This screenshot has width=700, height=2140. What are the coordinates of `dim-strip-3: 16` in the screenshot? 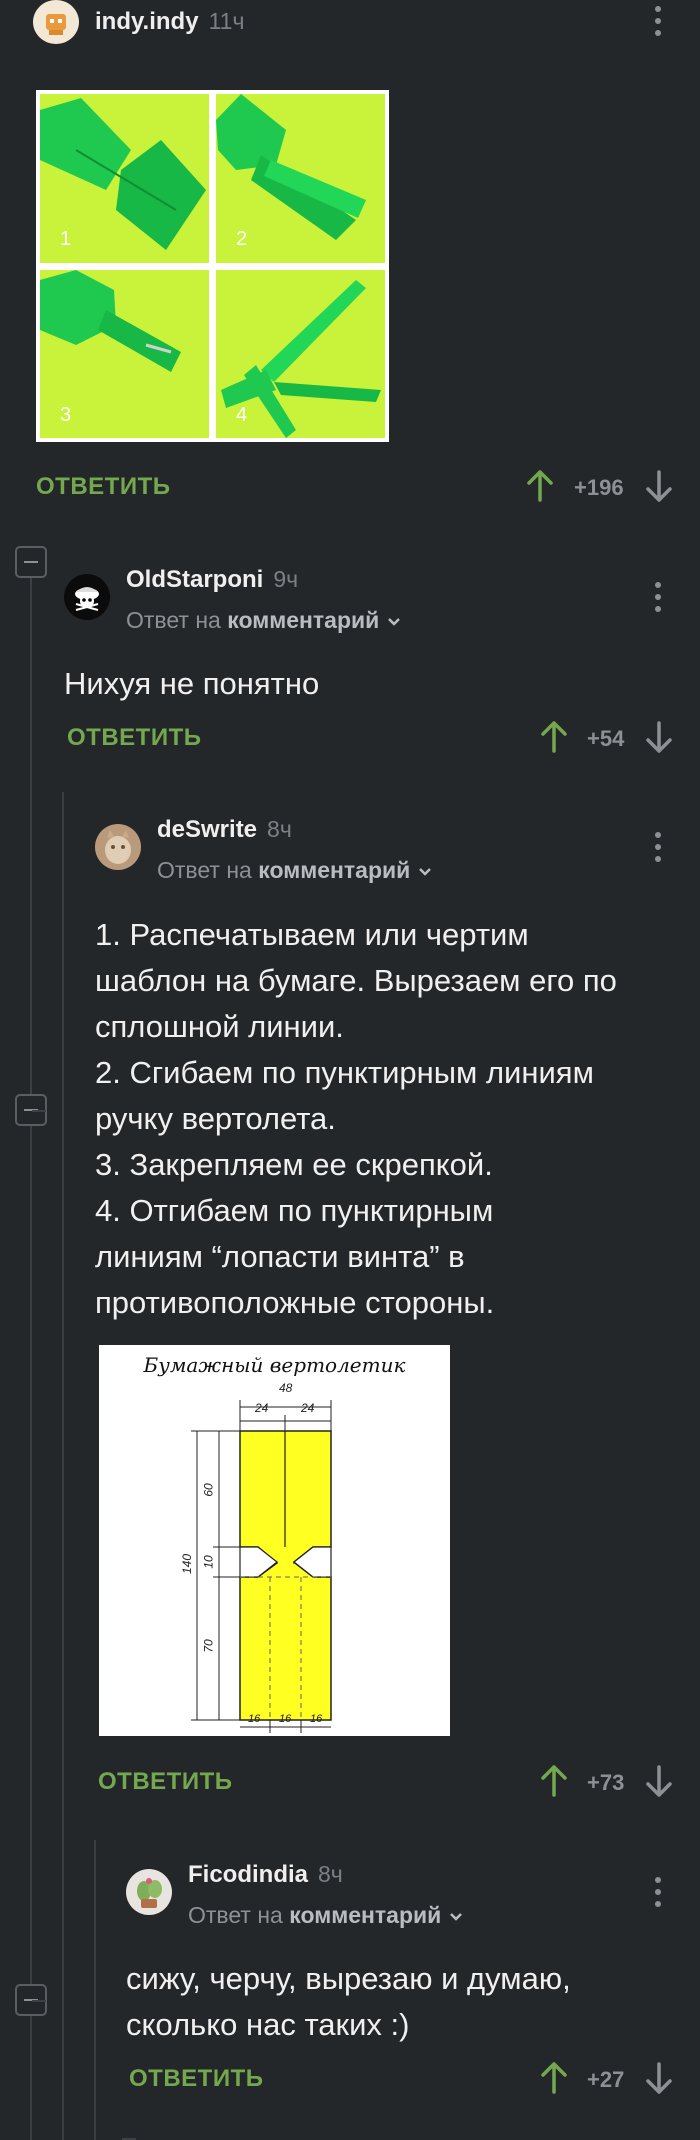 It's located at (316, 1719).